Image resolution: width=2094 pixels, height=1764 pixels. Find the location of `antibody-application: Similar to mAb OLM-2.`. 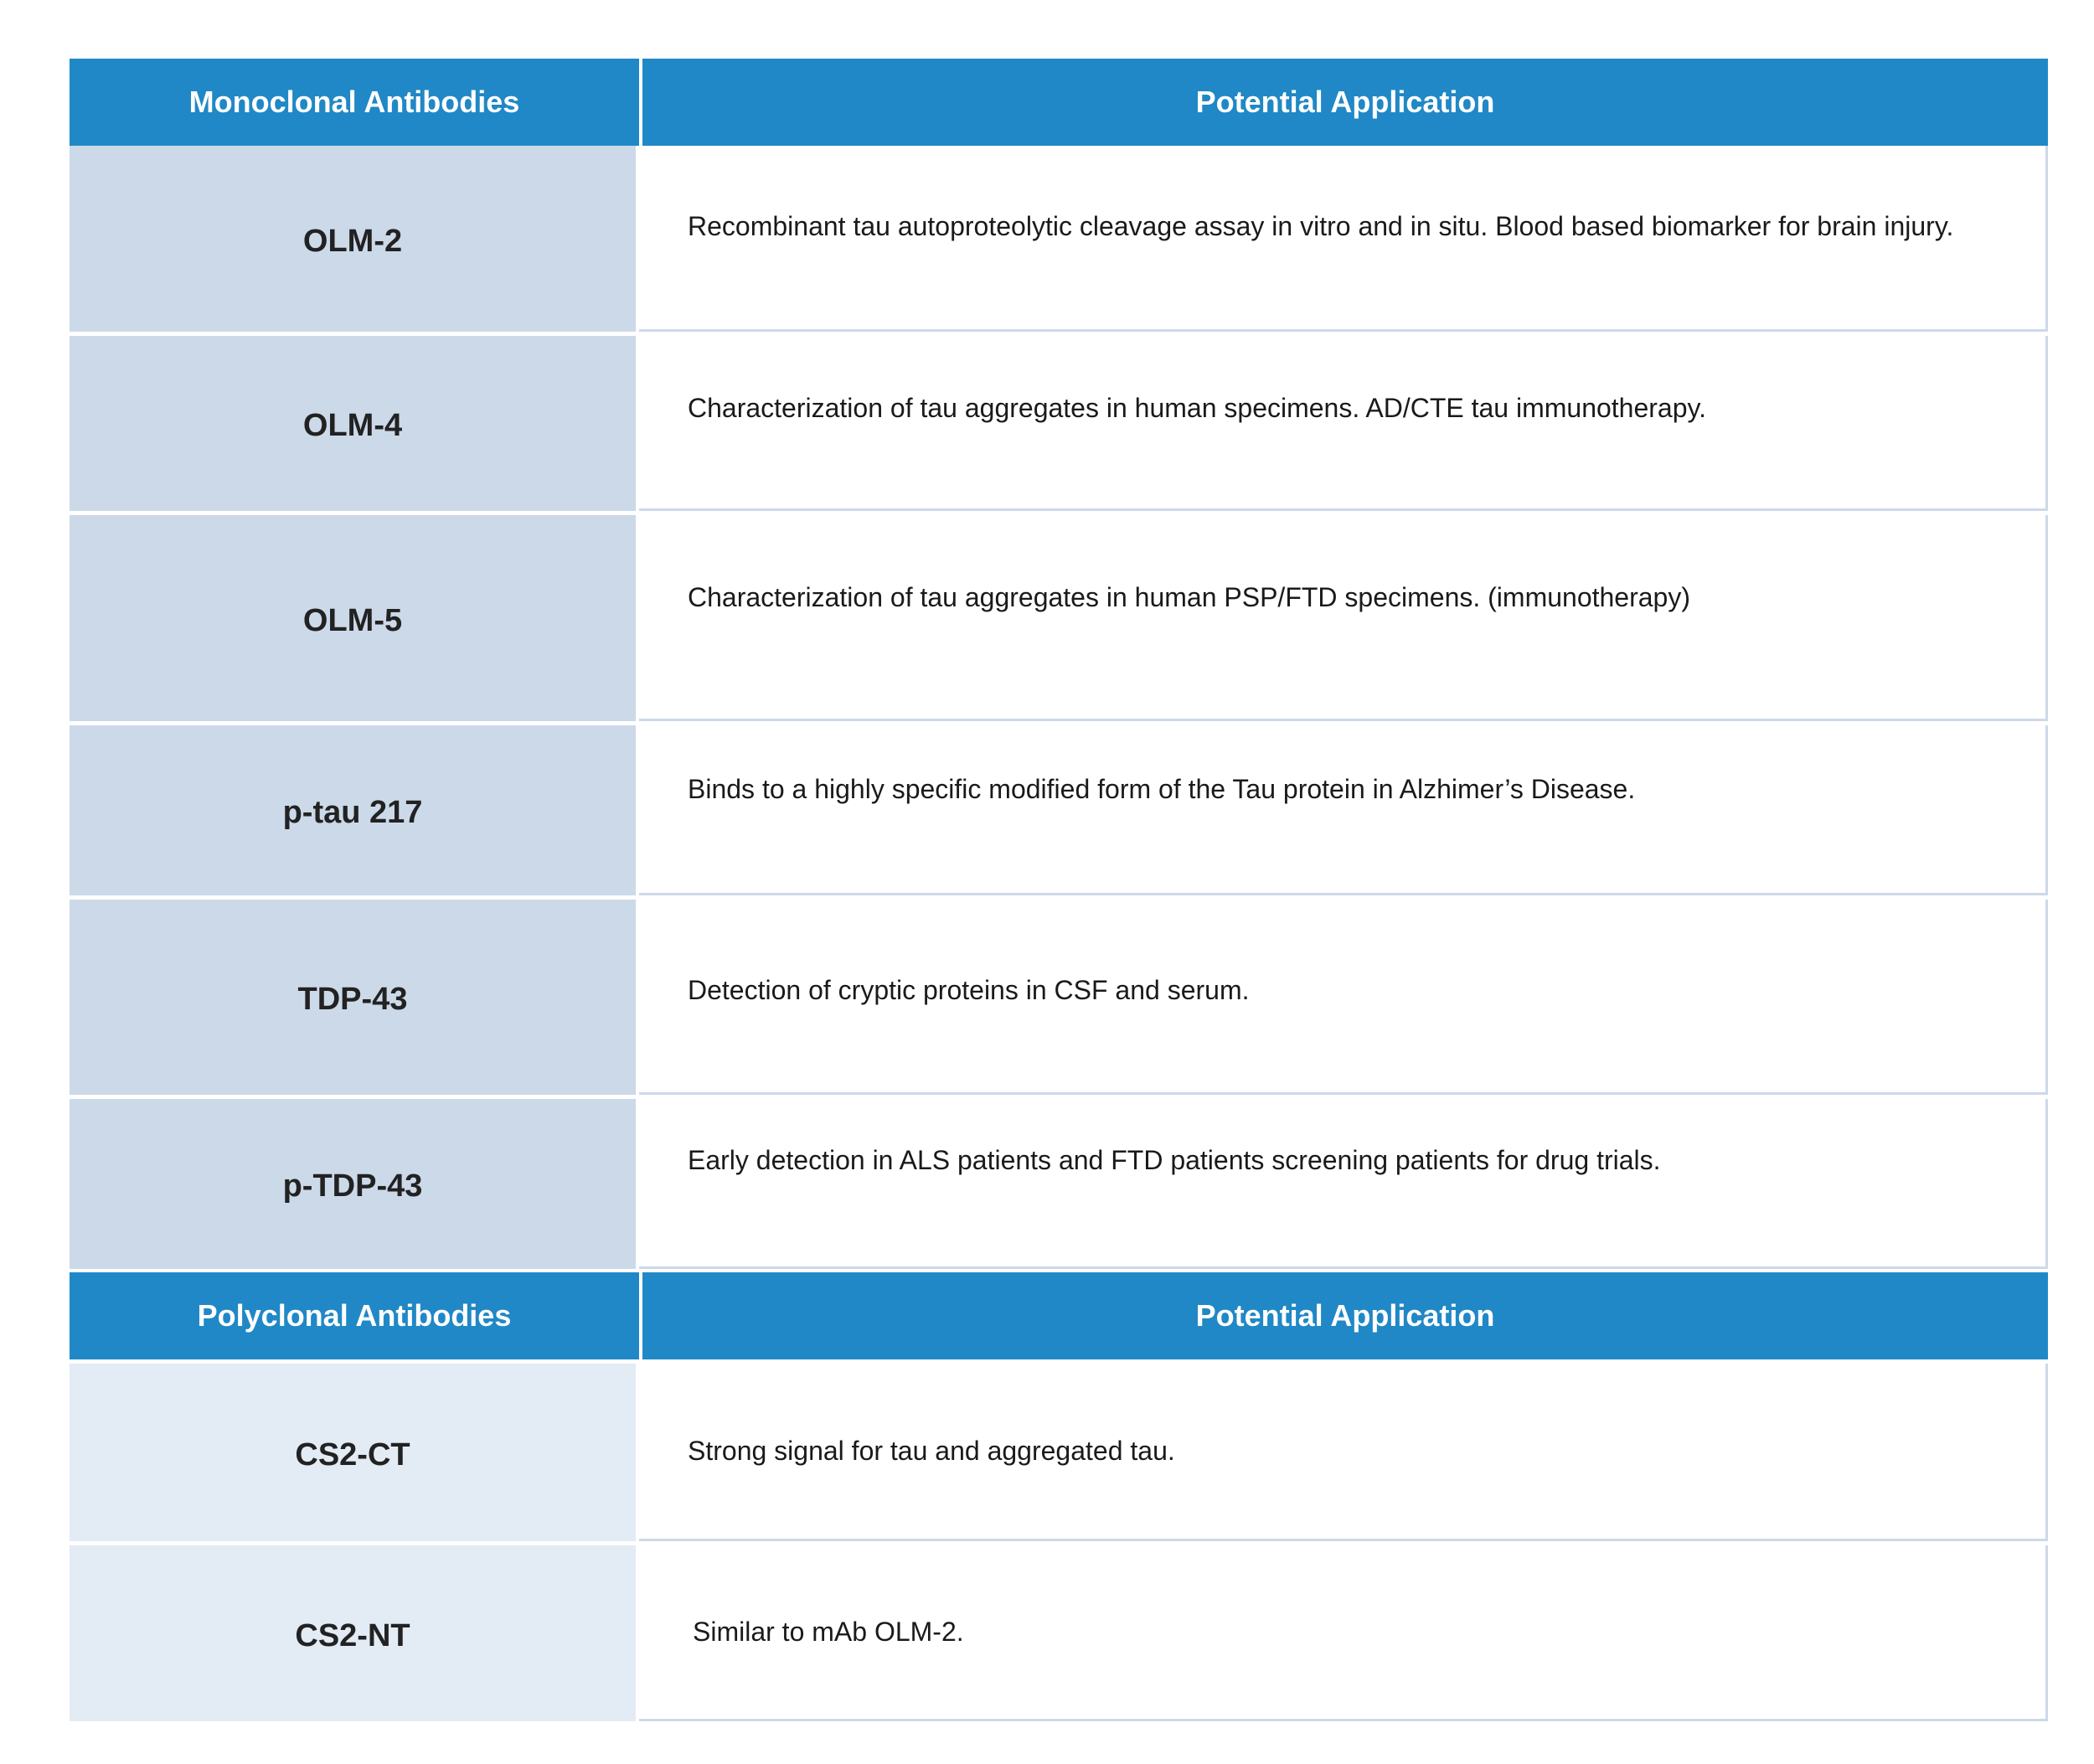

antibody-application: Similar to mAb OLM-2. is located at coordinates (1343, 1633).